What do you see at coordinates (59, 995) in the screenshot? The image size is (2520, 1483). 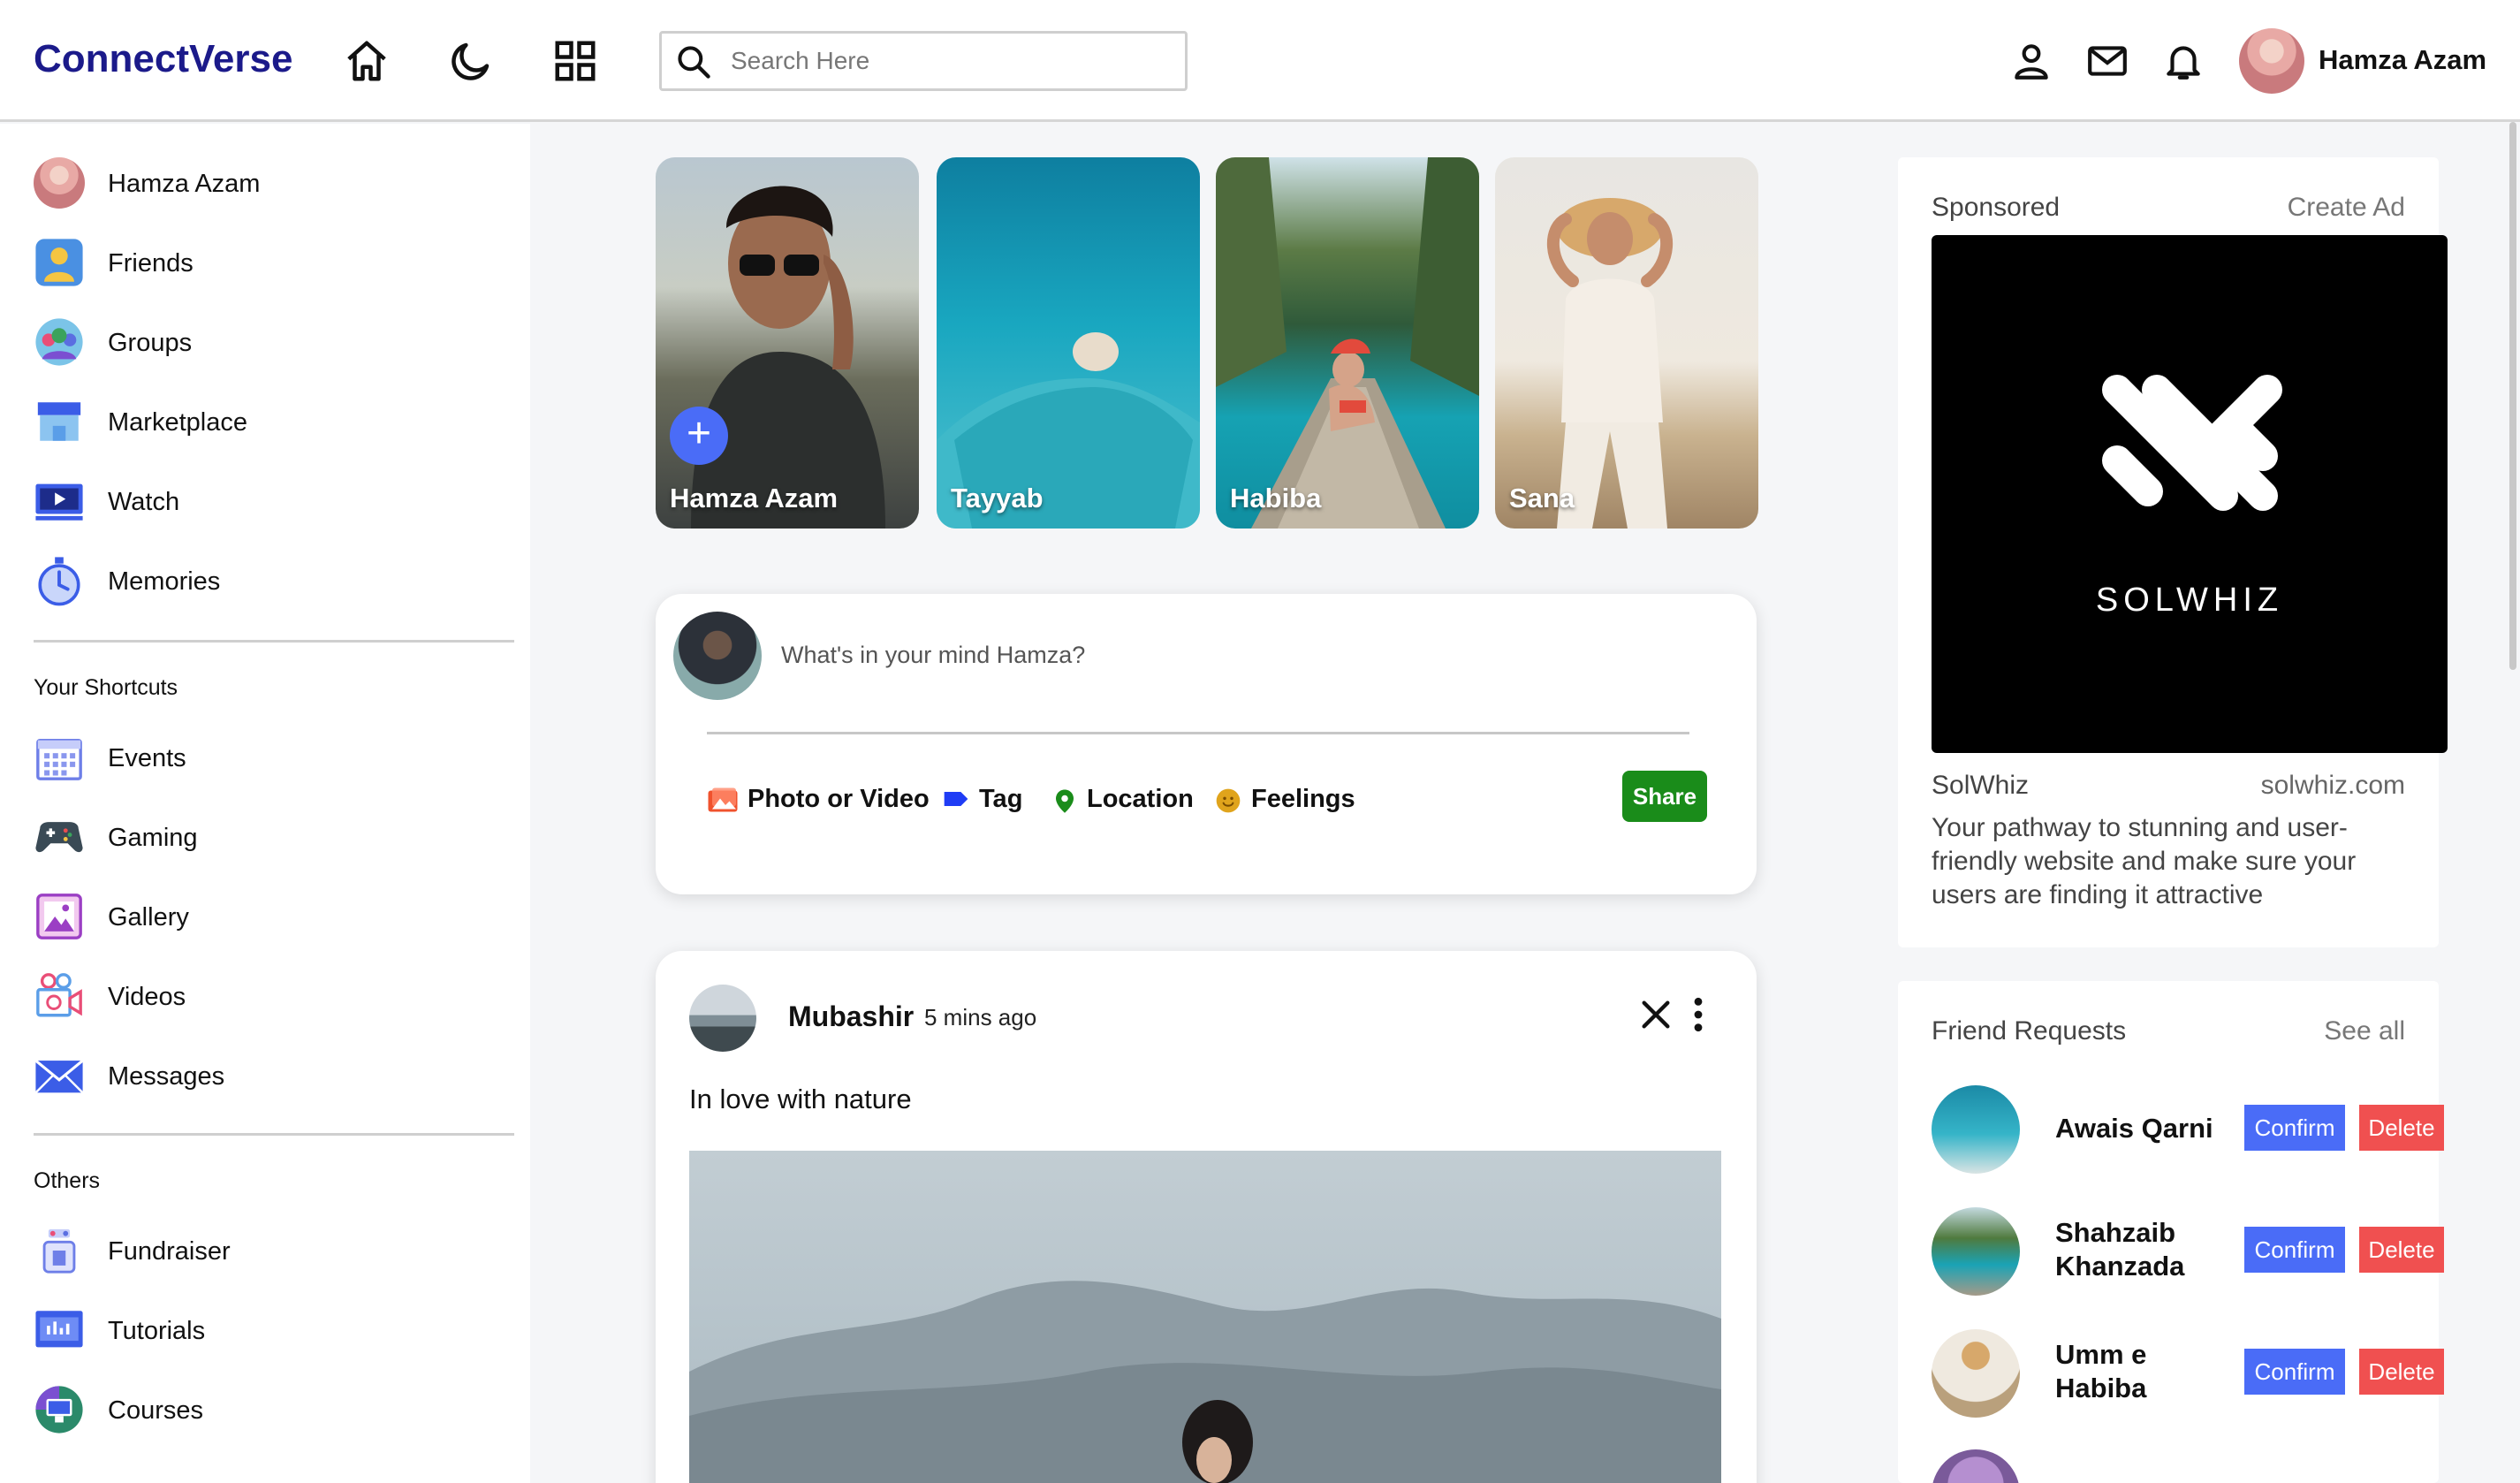 I see `video-camera-icon` at bounding box center [59, 995].